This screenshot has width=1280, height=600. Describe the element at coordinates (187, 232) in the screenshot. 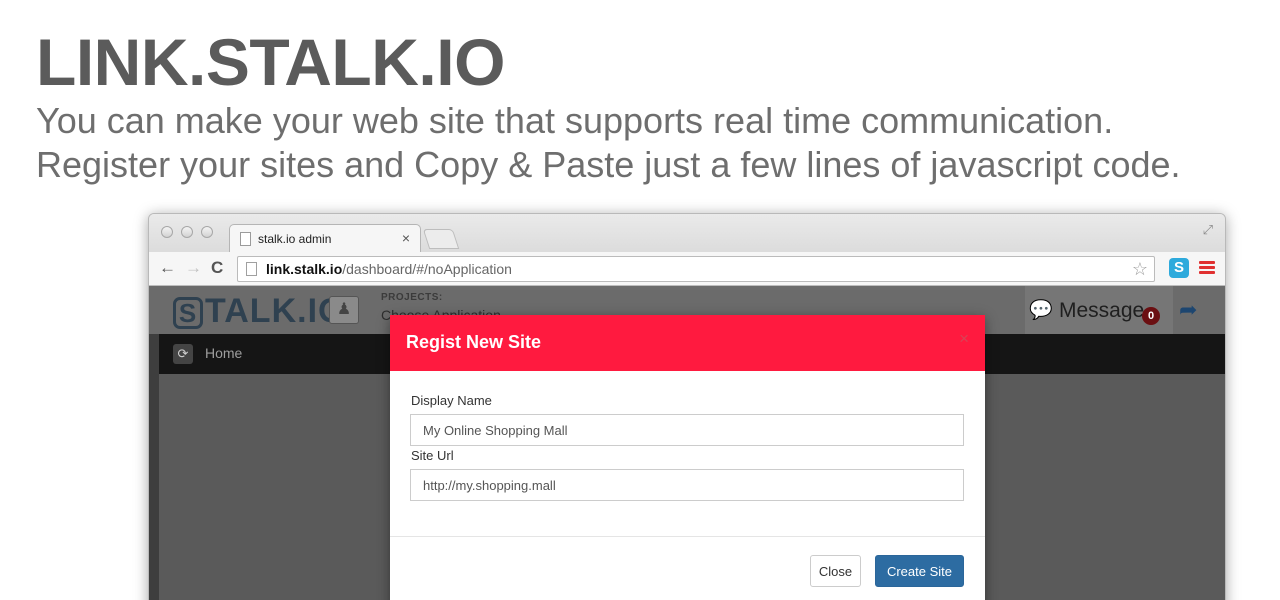

I see `window-minimize-button` at that location.